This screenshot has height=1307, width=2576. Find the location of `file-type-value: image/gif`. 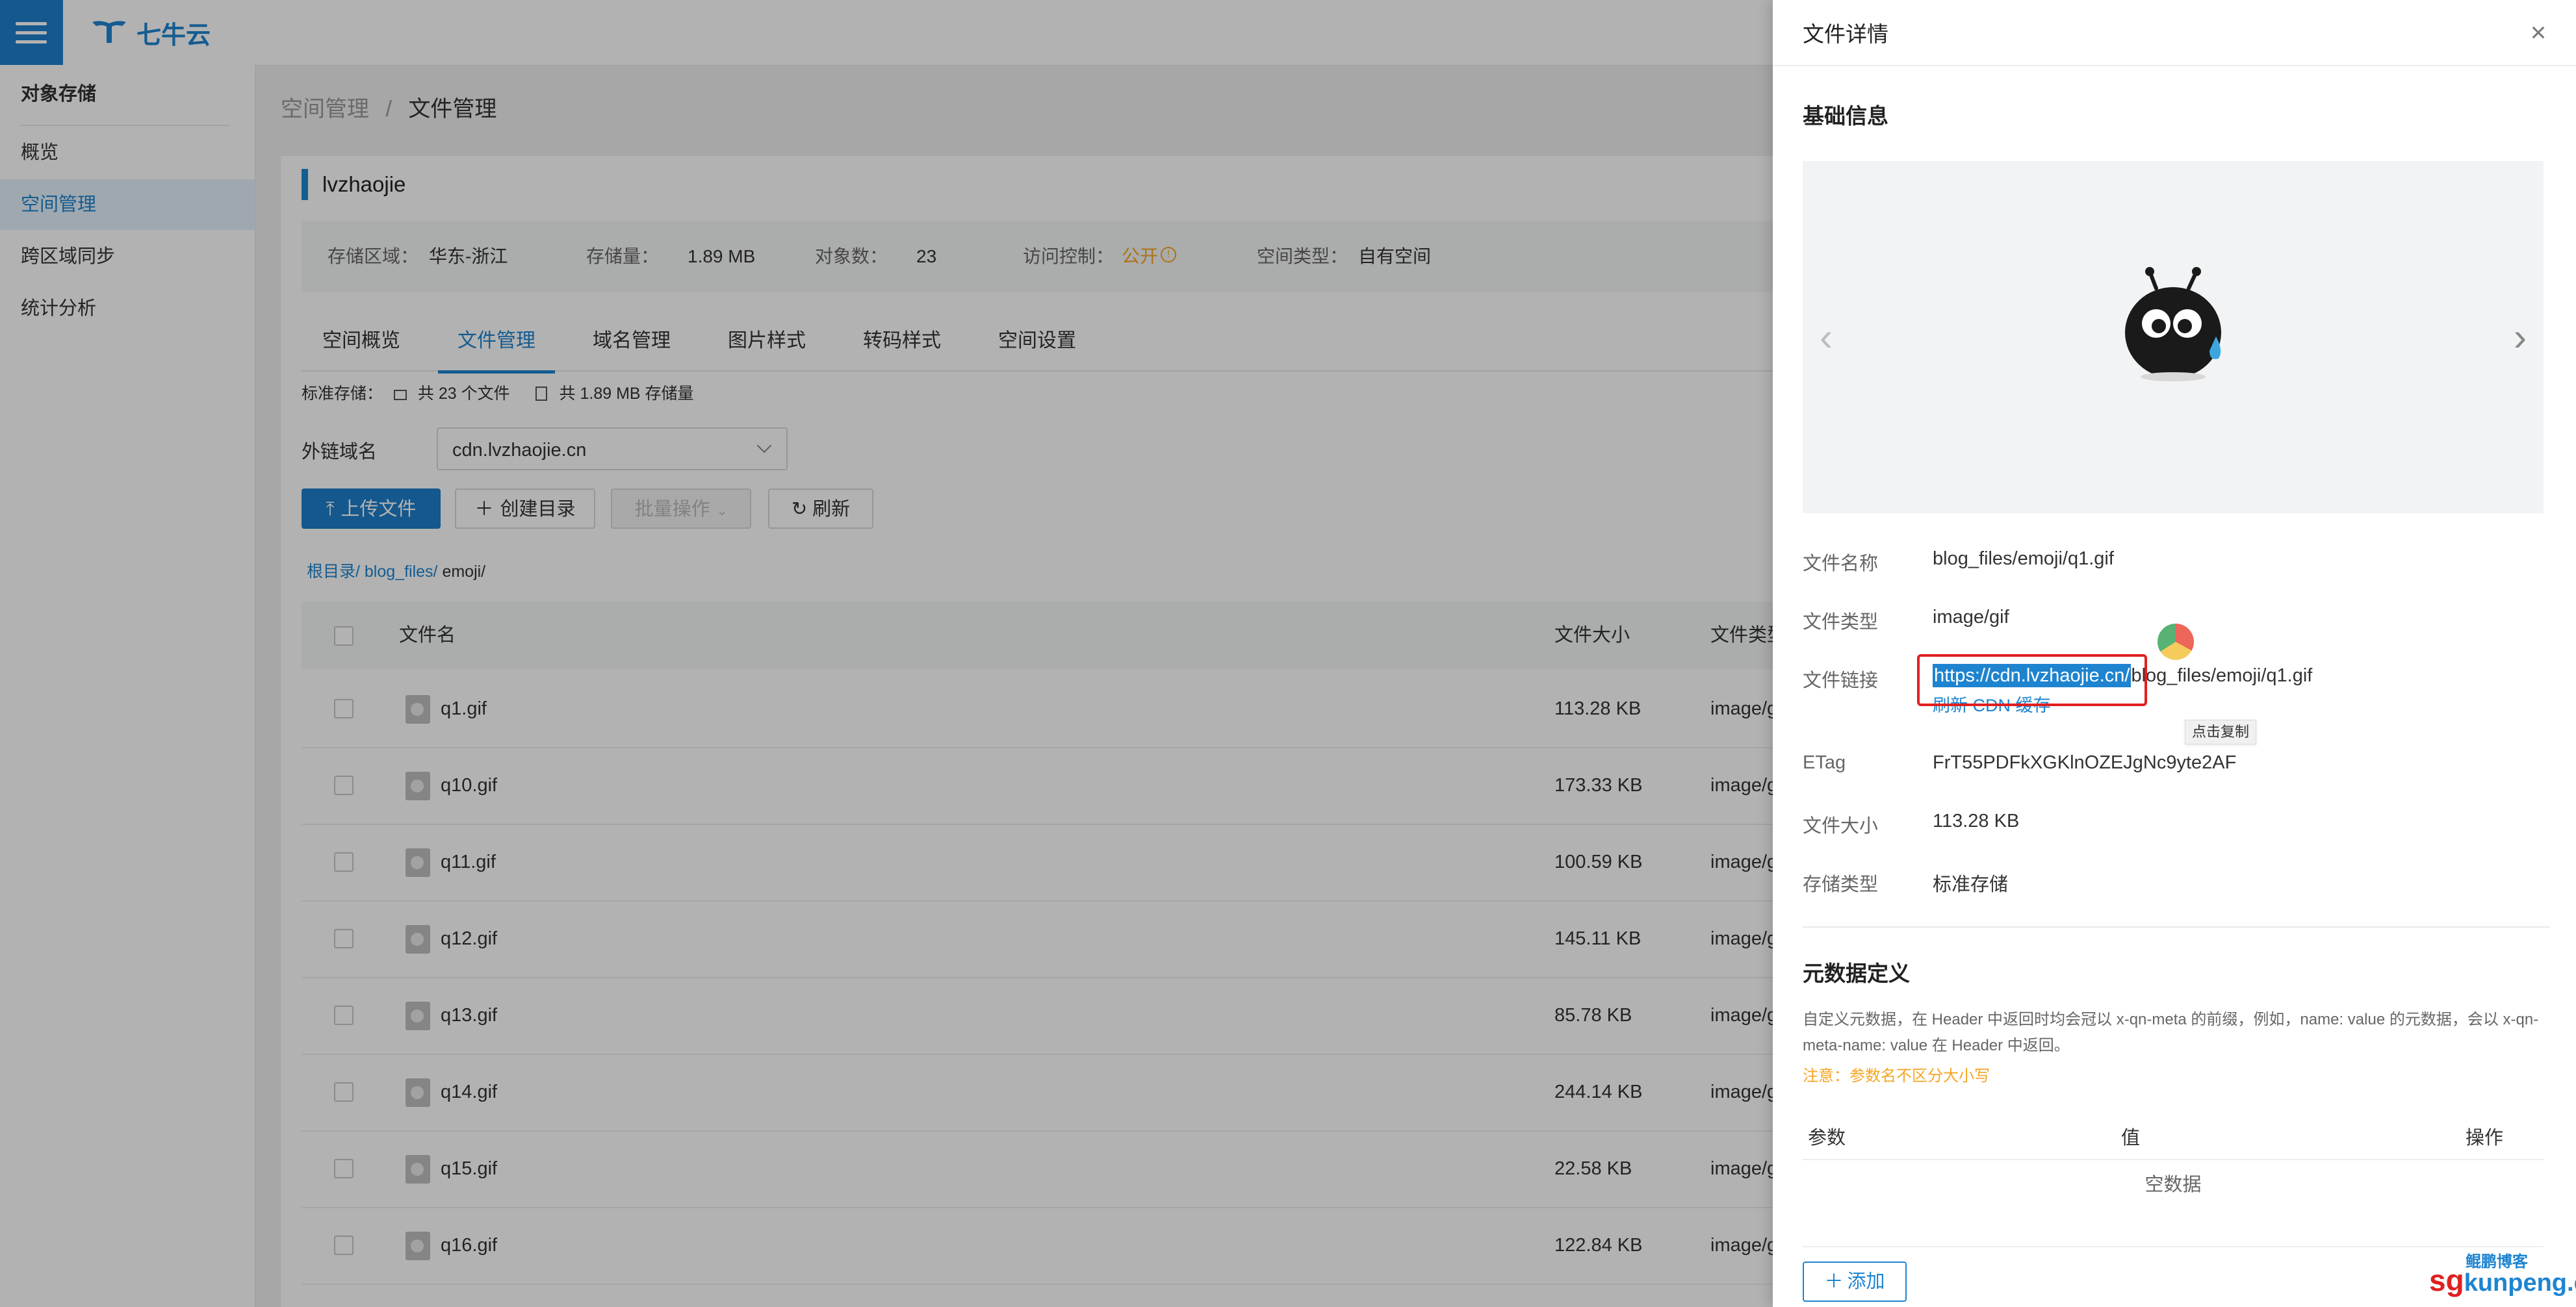

file-type-value: image/gif is located at coordinates (1971, 617).